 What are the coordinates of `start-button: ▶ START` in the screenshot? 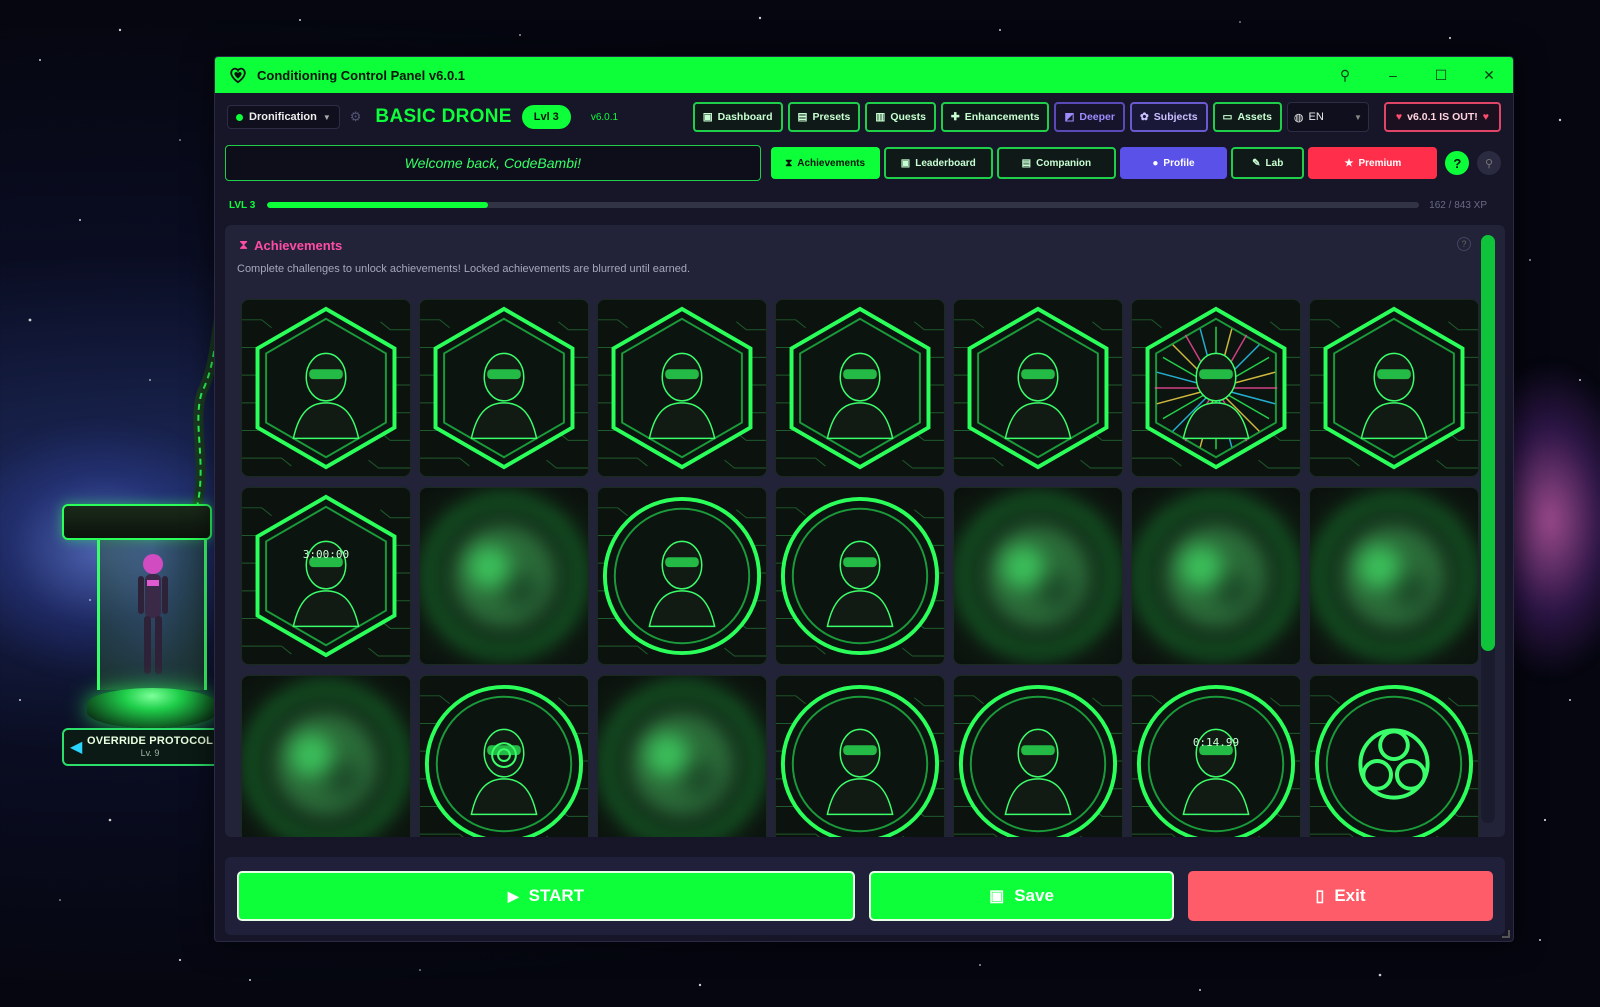 It's located at (546, 896).